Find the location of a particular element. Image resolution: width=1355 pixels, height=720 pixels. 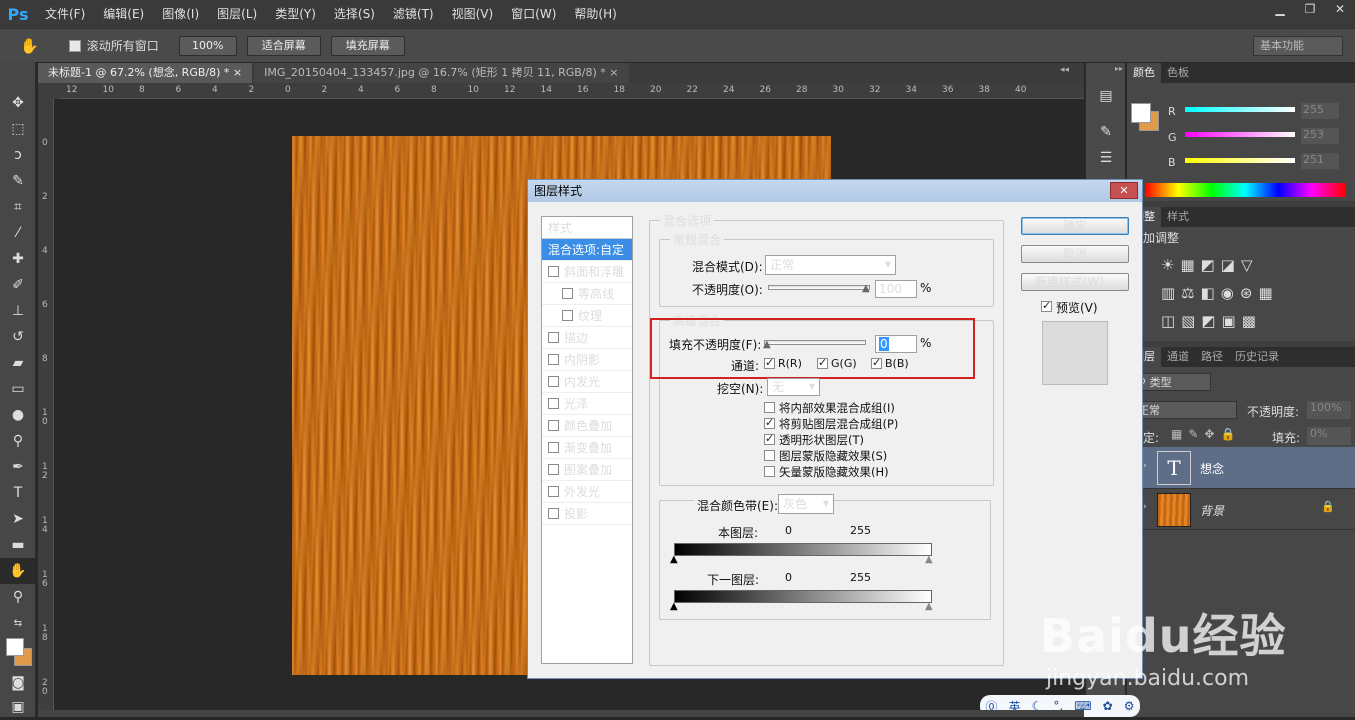

workspace-select: 基本功能 is located at coordinates (1298, 46).